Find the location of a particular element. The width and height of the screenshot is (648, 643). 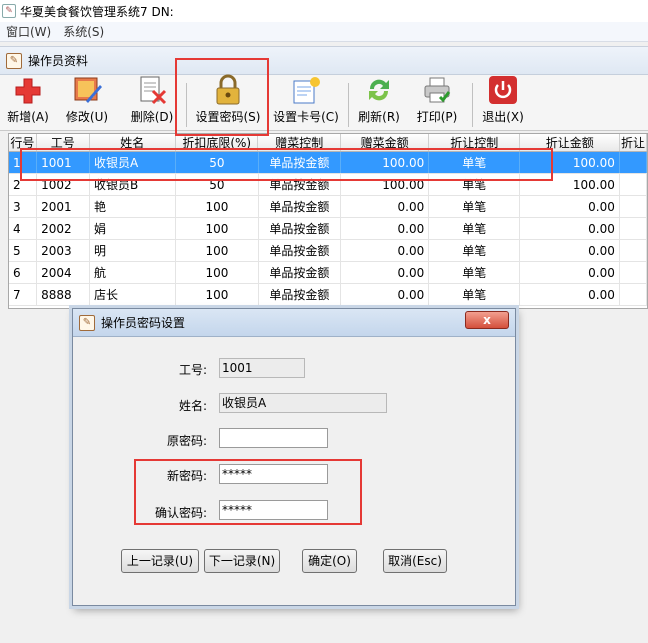

add-button: 新增(A) is located at coordinates (28, 103).